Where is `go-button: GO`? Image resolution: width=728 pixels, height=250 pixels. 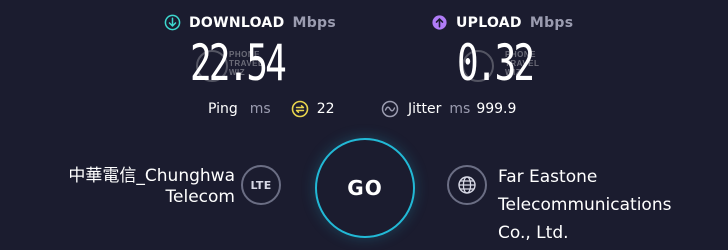
go-button: GO is located at coordinates (365, 188).